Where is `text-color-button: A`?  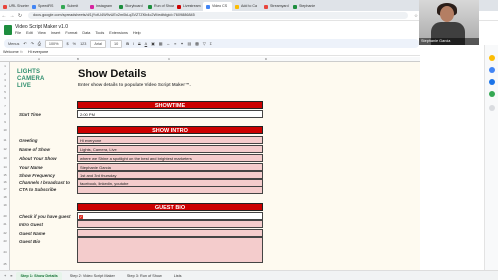 text-color-button: A is located at coordinates (146, 44).